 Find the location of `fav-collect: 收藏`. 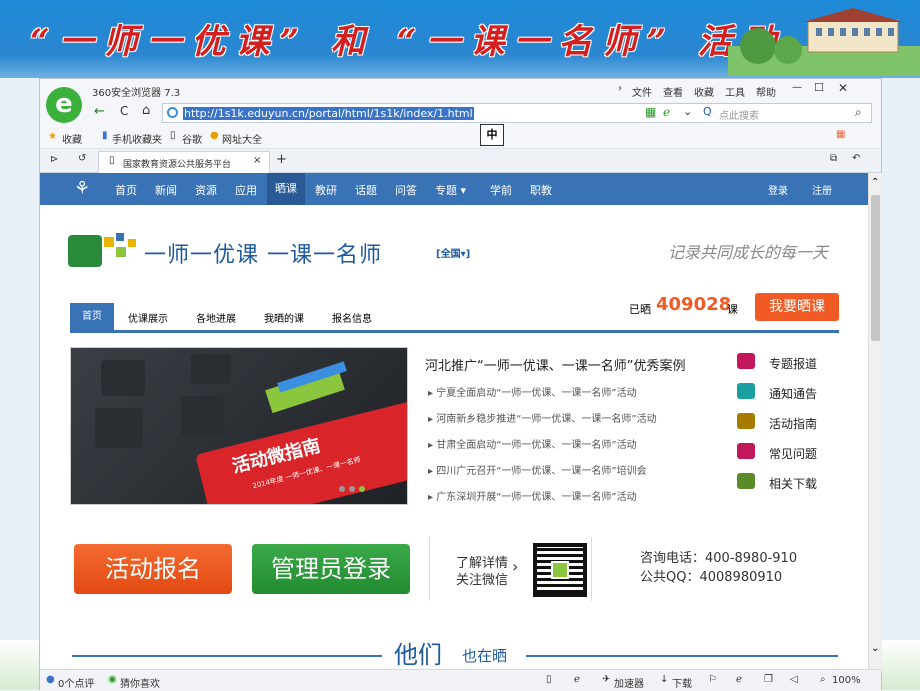

fav-collect: 收藏 is located at coordinates (72, 138).